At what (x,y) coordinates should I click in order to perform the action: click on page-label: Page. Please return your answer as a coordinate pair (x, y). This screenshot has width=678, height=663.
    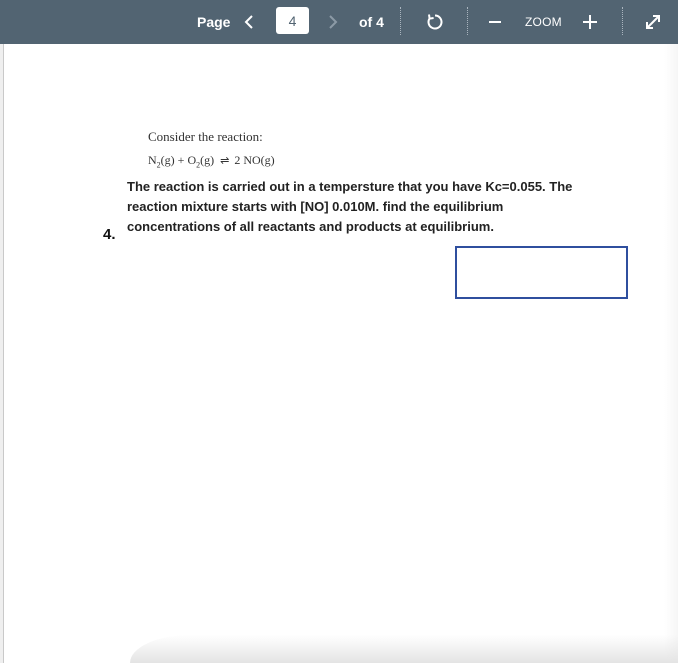
    Looking at the image, I should click on (214, 22).